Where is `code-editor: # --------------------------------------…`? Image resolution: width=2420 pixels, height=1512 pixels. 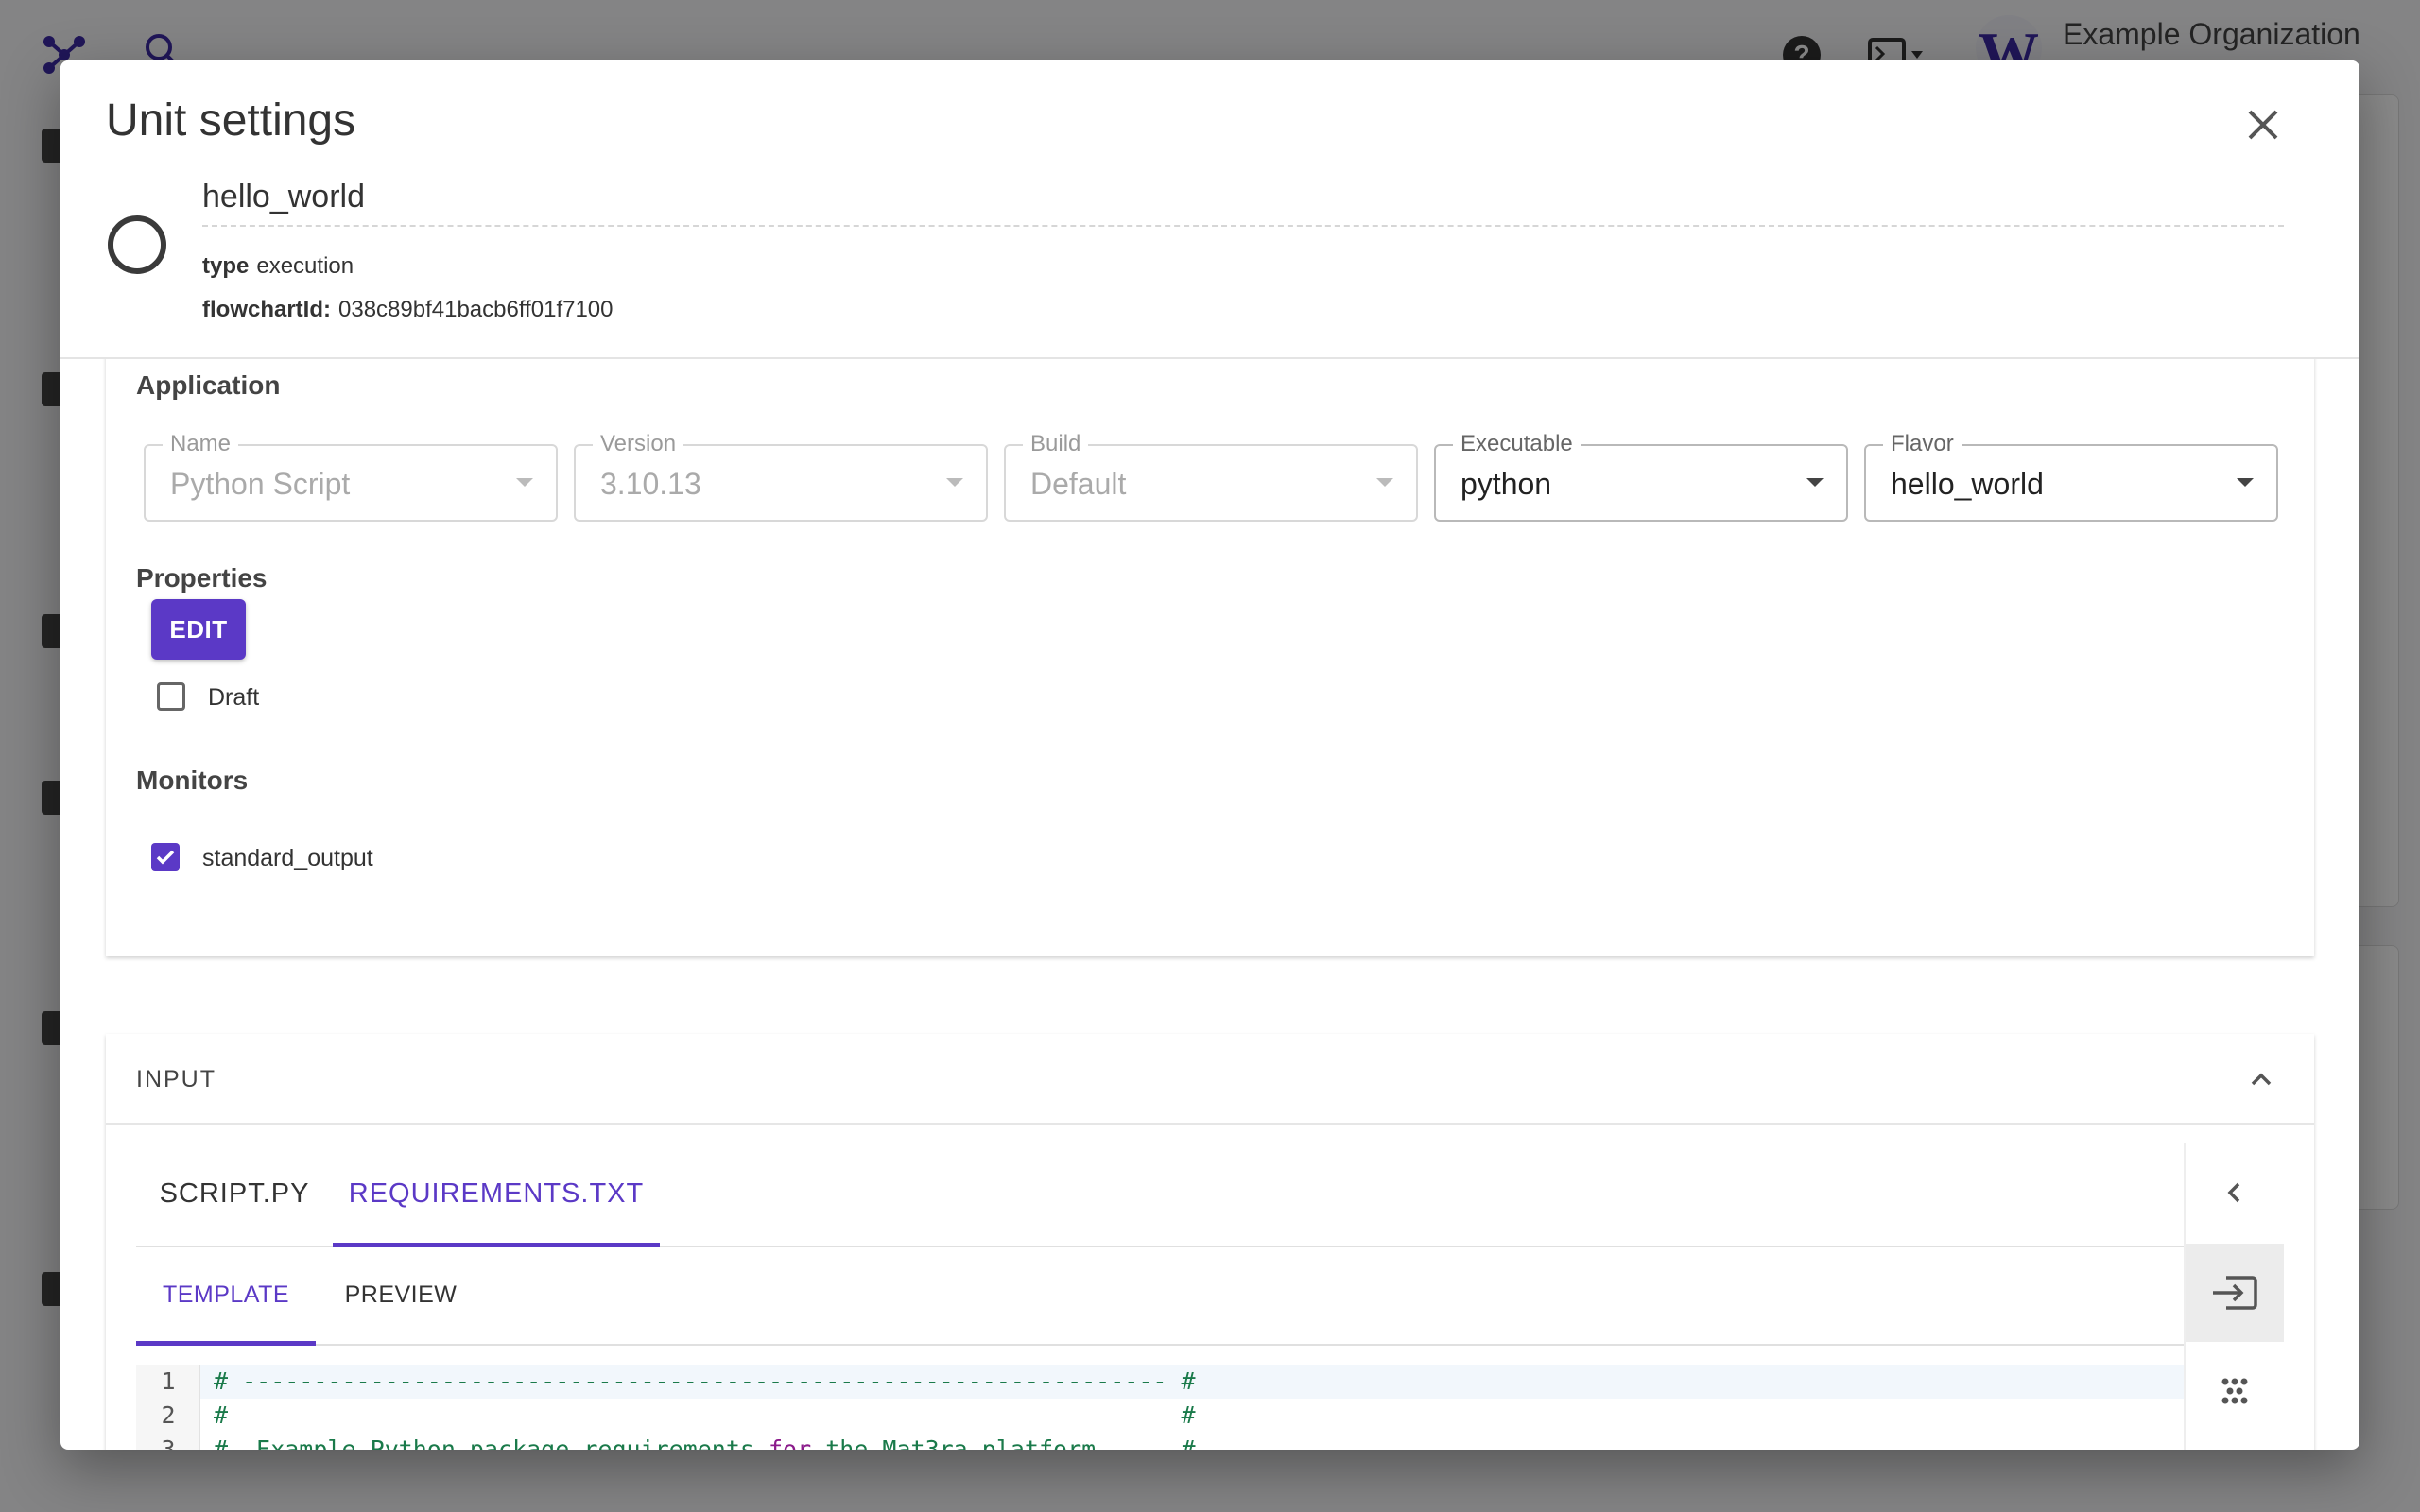 code-editor: # --------------------------------------… is located at coordinates (1160, 1407).